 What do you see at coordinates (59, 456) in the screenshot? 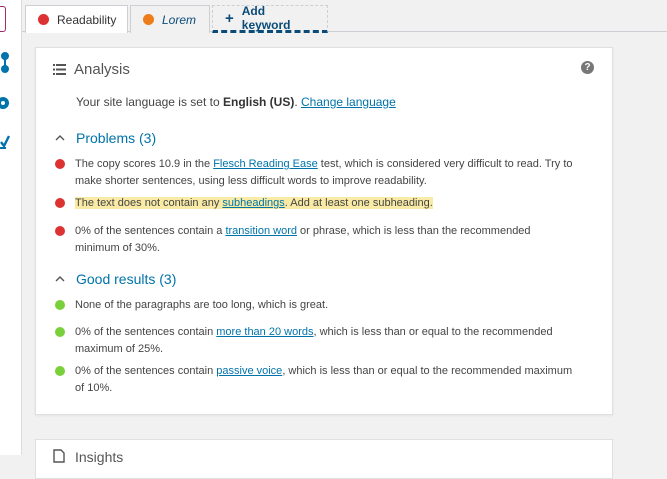
I see `document-icon` at bounding box center [59, 456].